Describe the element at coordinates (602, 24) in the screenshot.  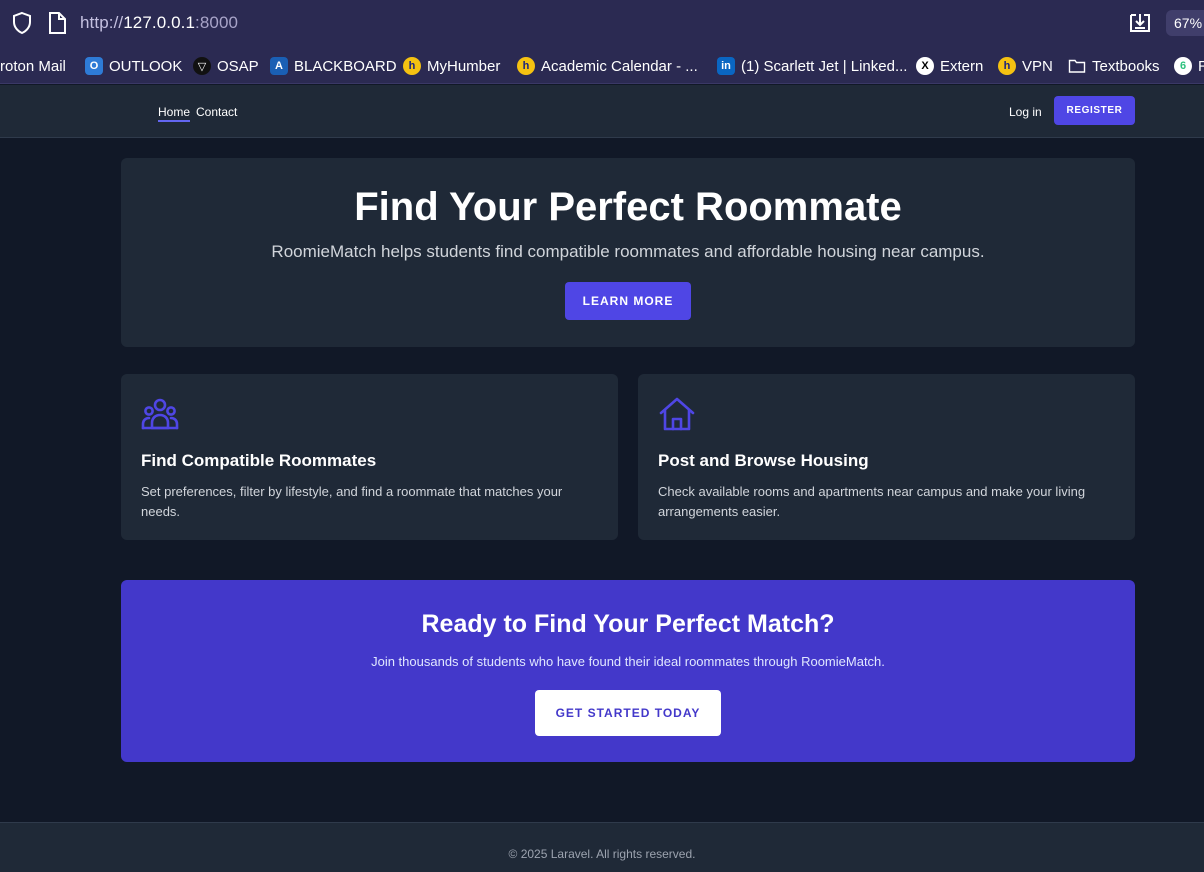
I see `address-bar: http://127.0.0.1:8000 67%` at that location.